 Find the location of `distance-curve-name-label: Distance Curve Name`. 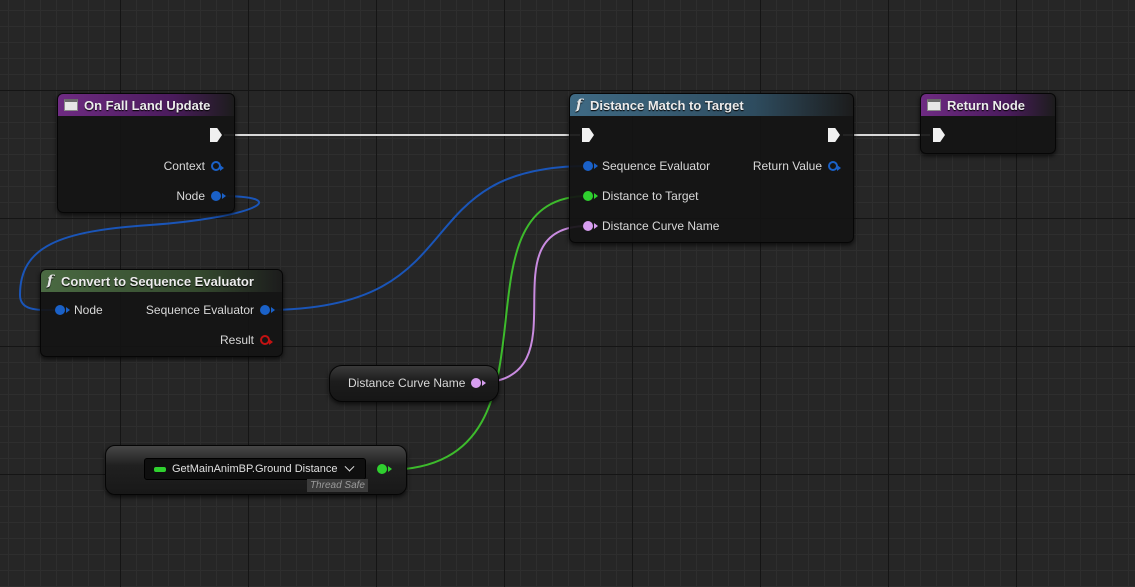

distance-curve-name-label: Distance Curve Name is located at coordinates (661, 226).